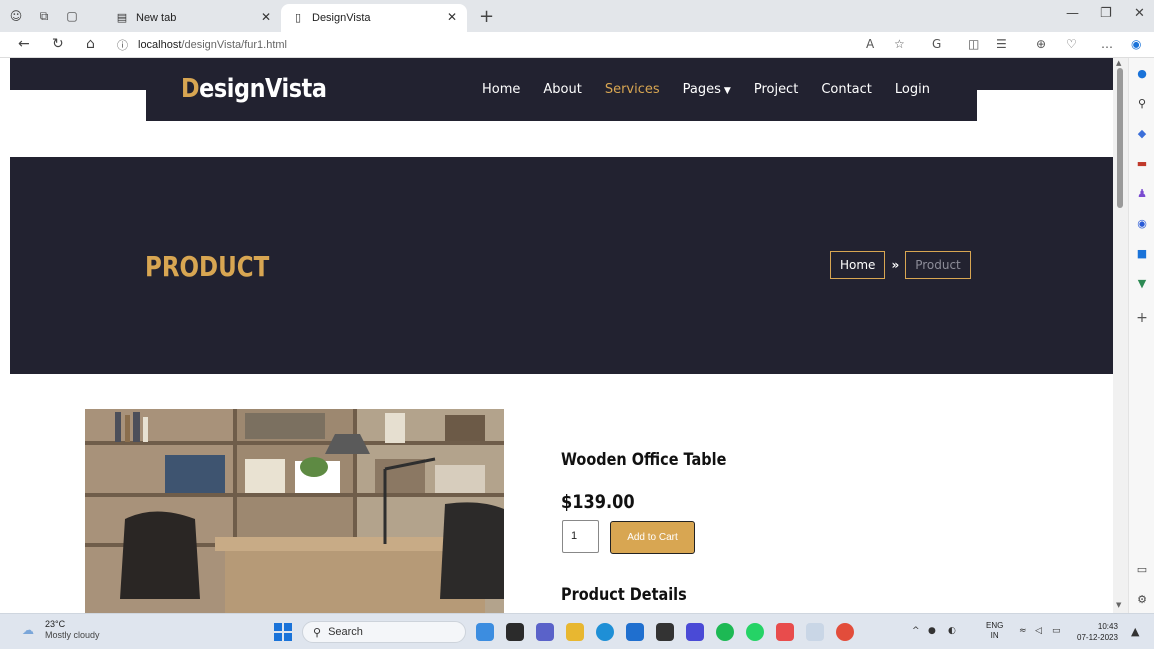  I want to click on nav-about: About, so click(562, 89).